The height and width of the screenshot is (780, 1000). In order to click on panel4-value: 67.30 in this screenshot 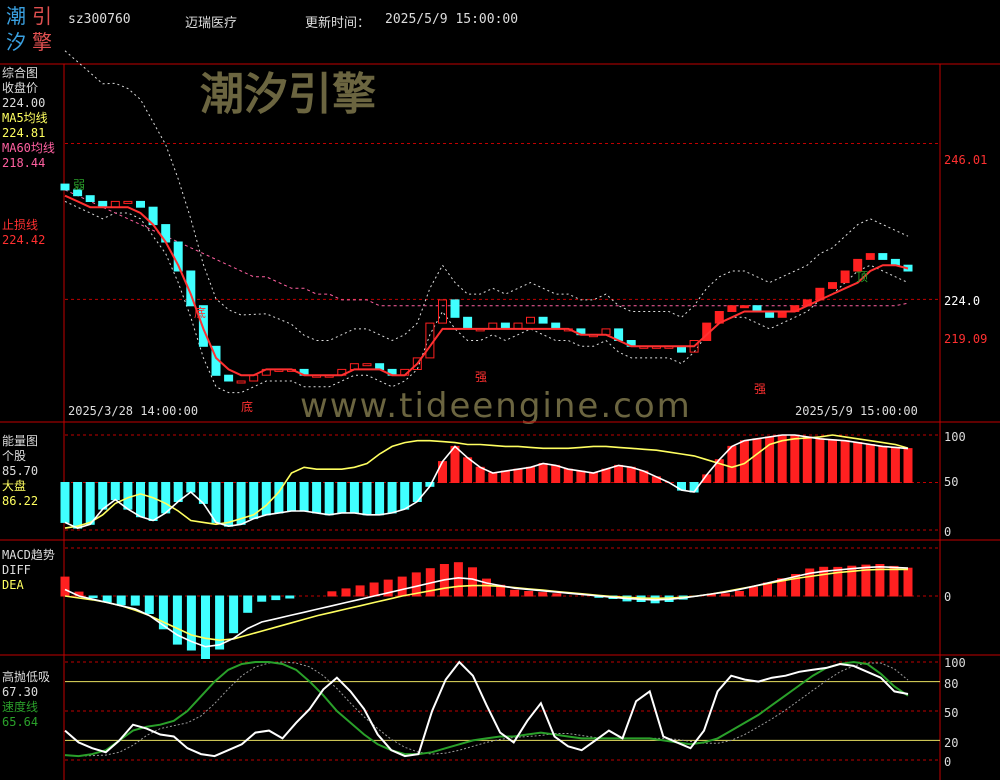, I will do `click(20, 692)`.